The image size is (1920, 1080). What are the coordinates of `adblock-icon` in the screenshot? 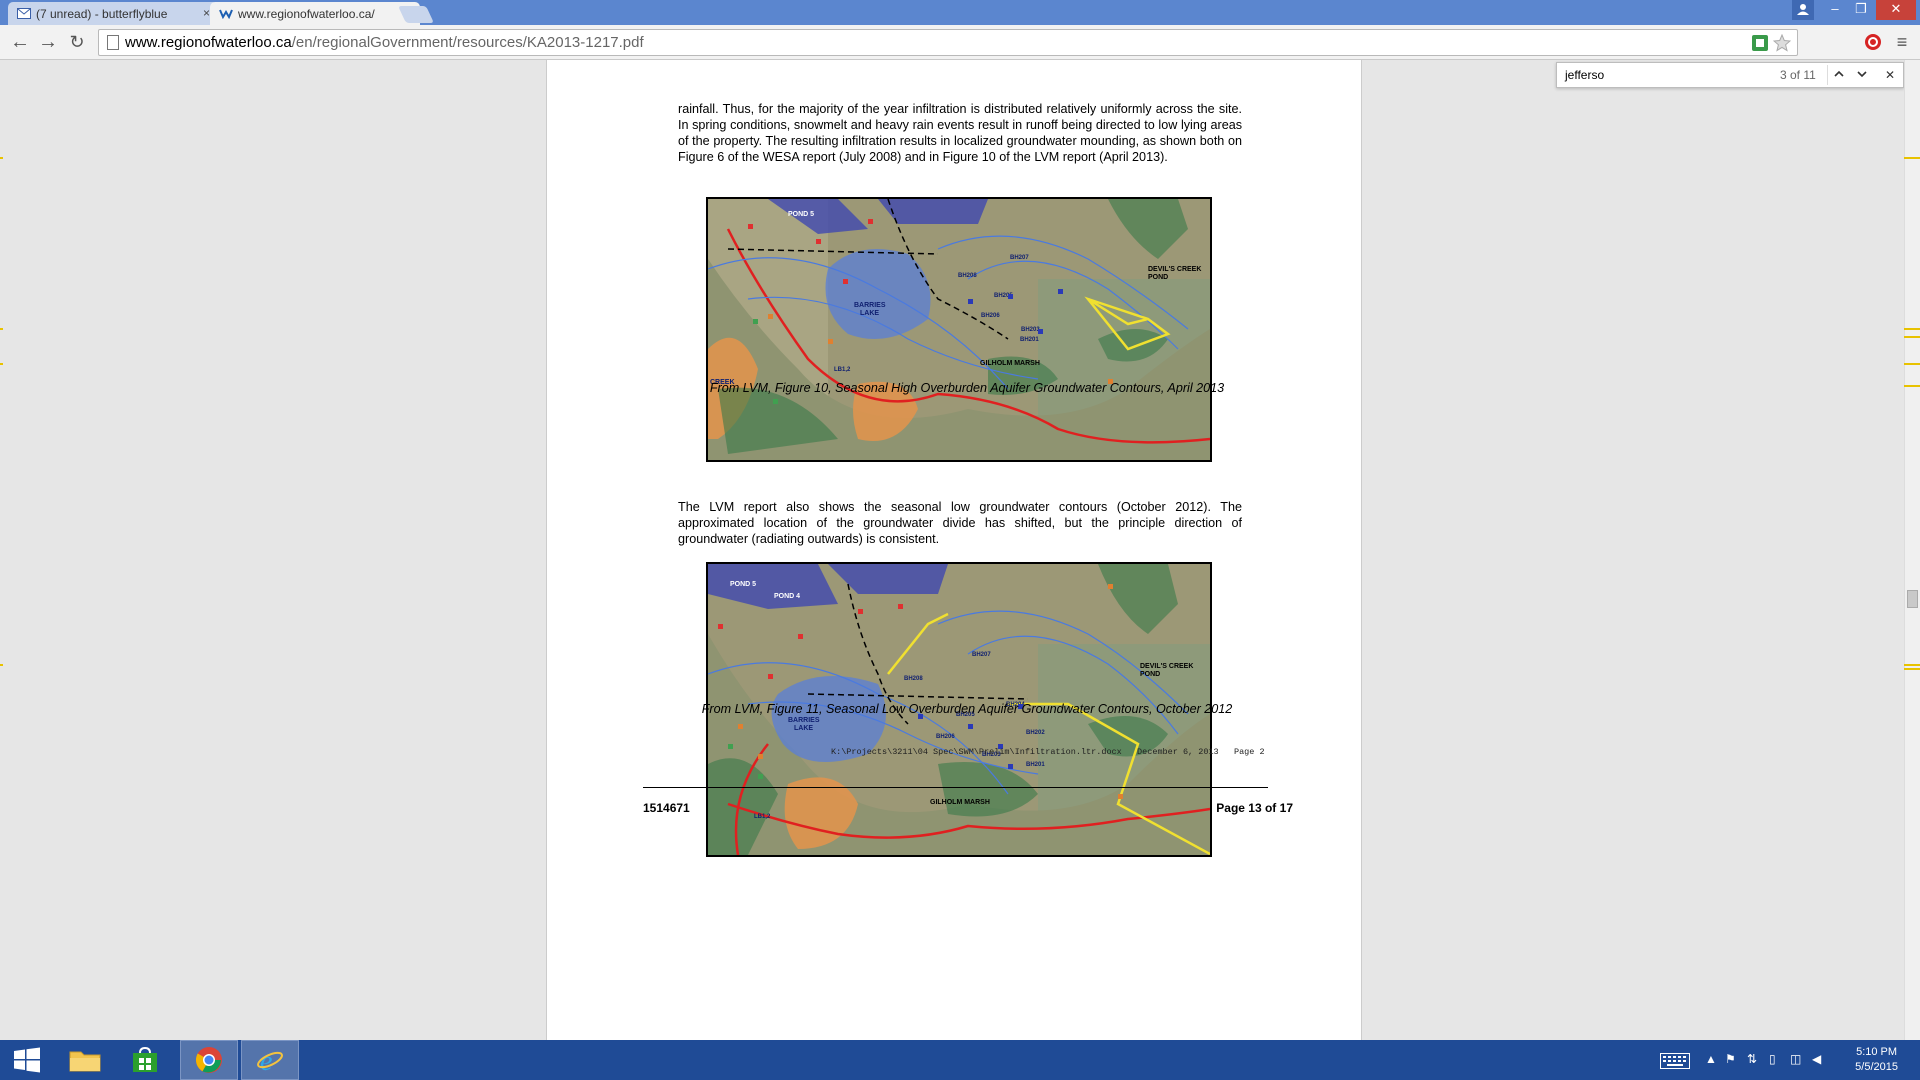 It's located at (1873, 42).